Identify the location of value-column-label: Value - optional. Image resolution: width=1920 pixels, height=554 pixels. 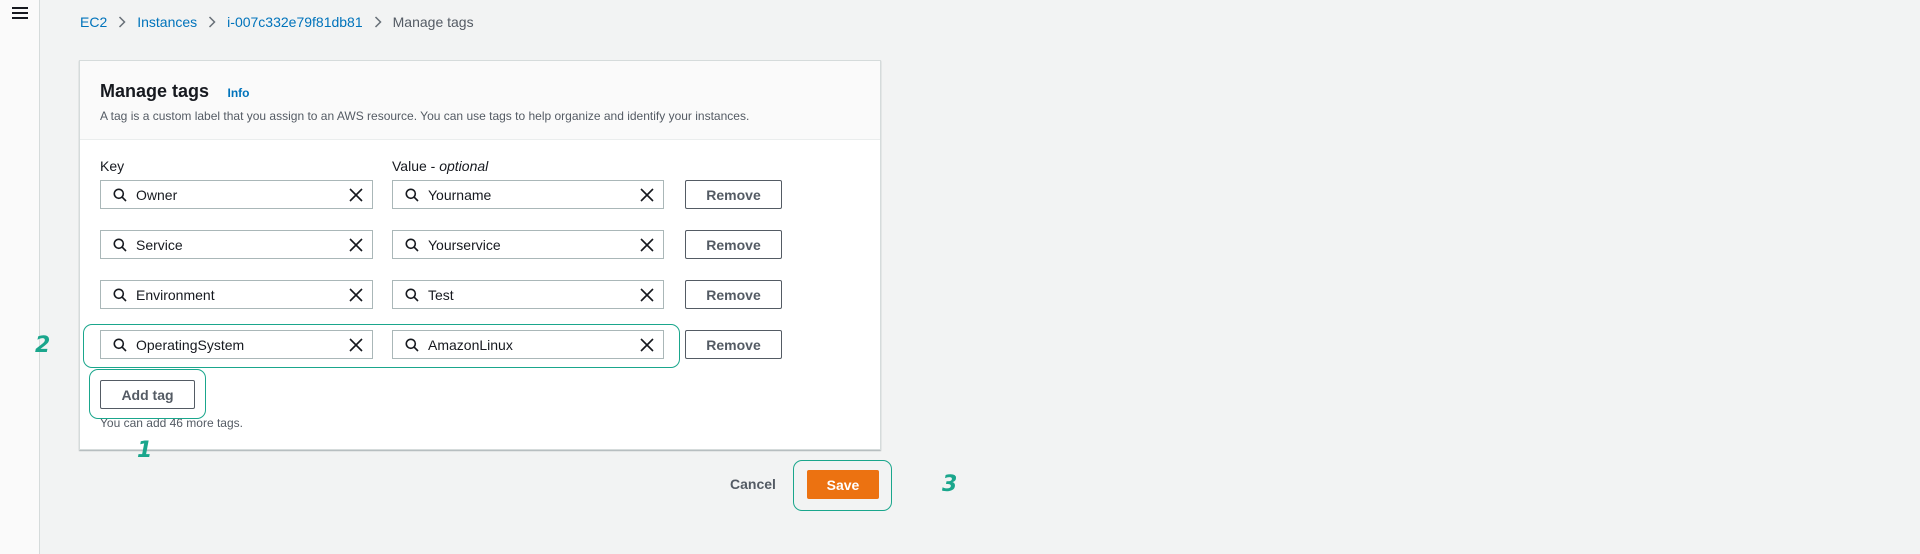
(440, 166).